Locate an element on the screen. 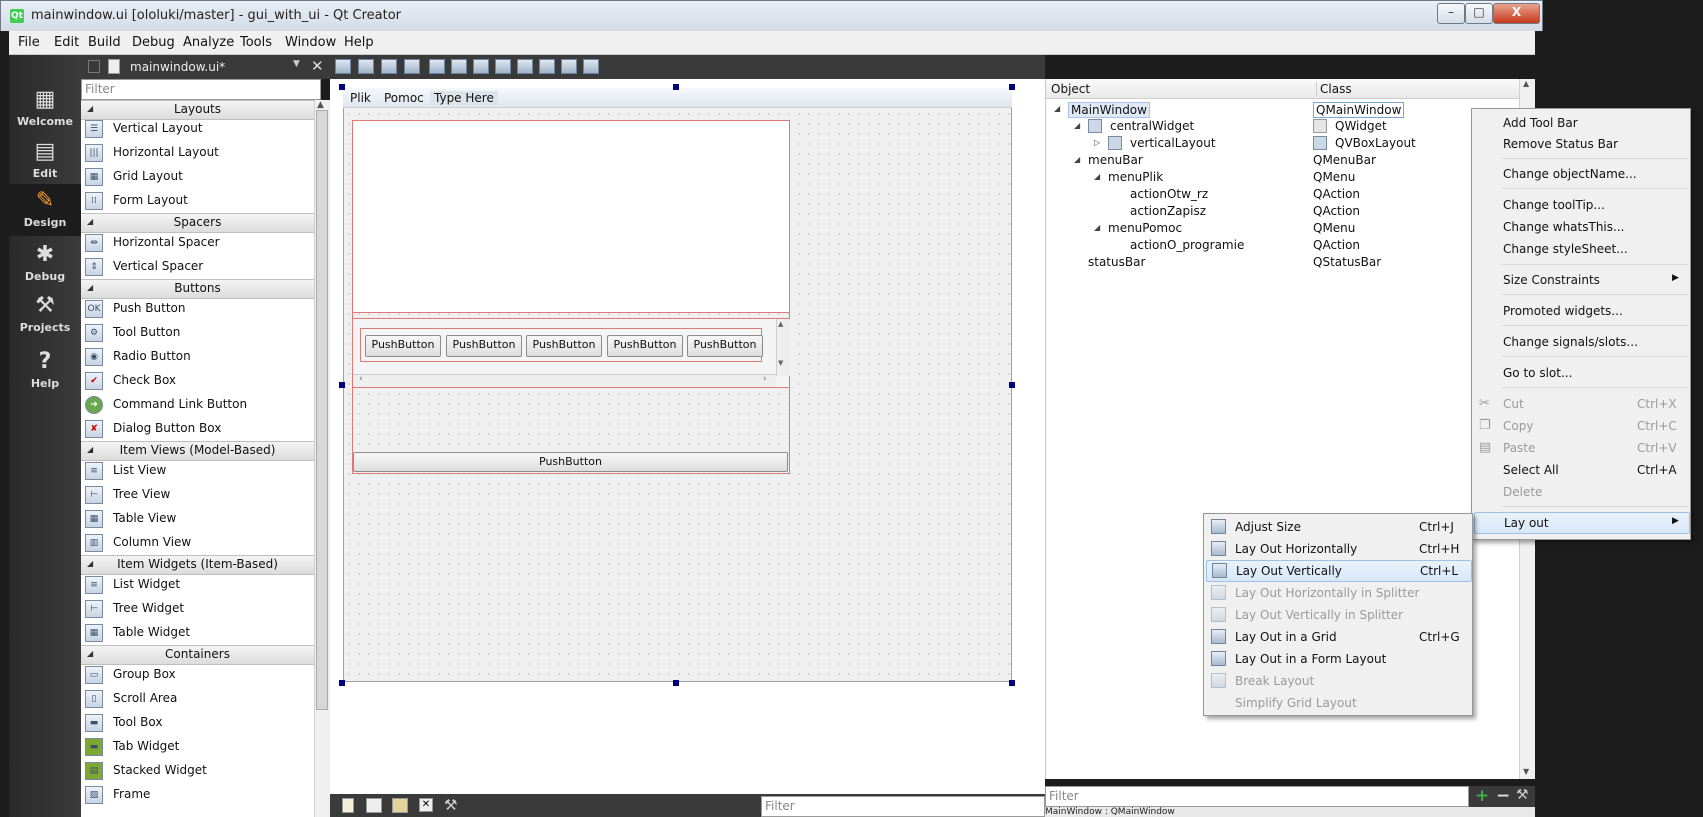 This screenshot has width=1703, height=817. category-containers: ◢ Containers is located at coordinates (197, 655).